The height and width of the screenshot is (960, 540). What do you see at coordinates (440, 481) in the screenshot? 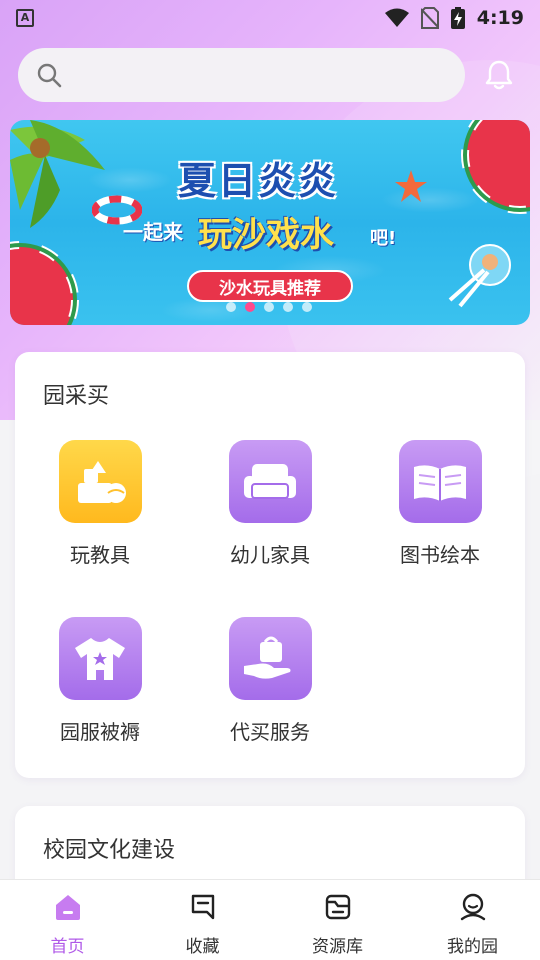
I see `open-book-icon` at bounding box center [440, 481].